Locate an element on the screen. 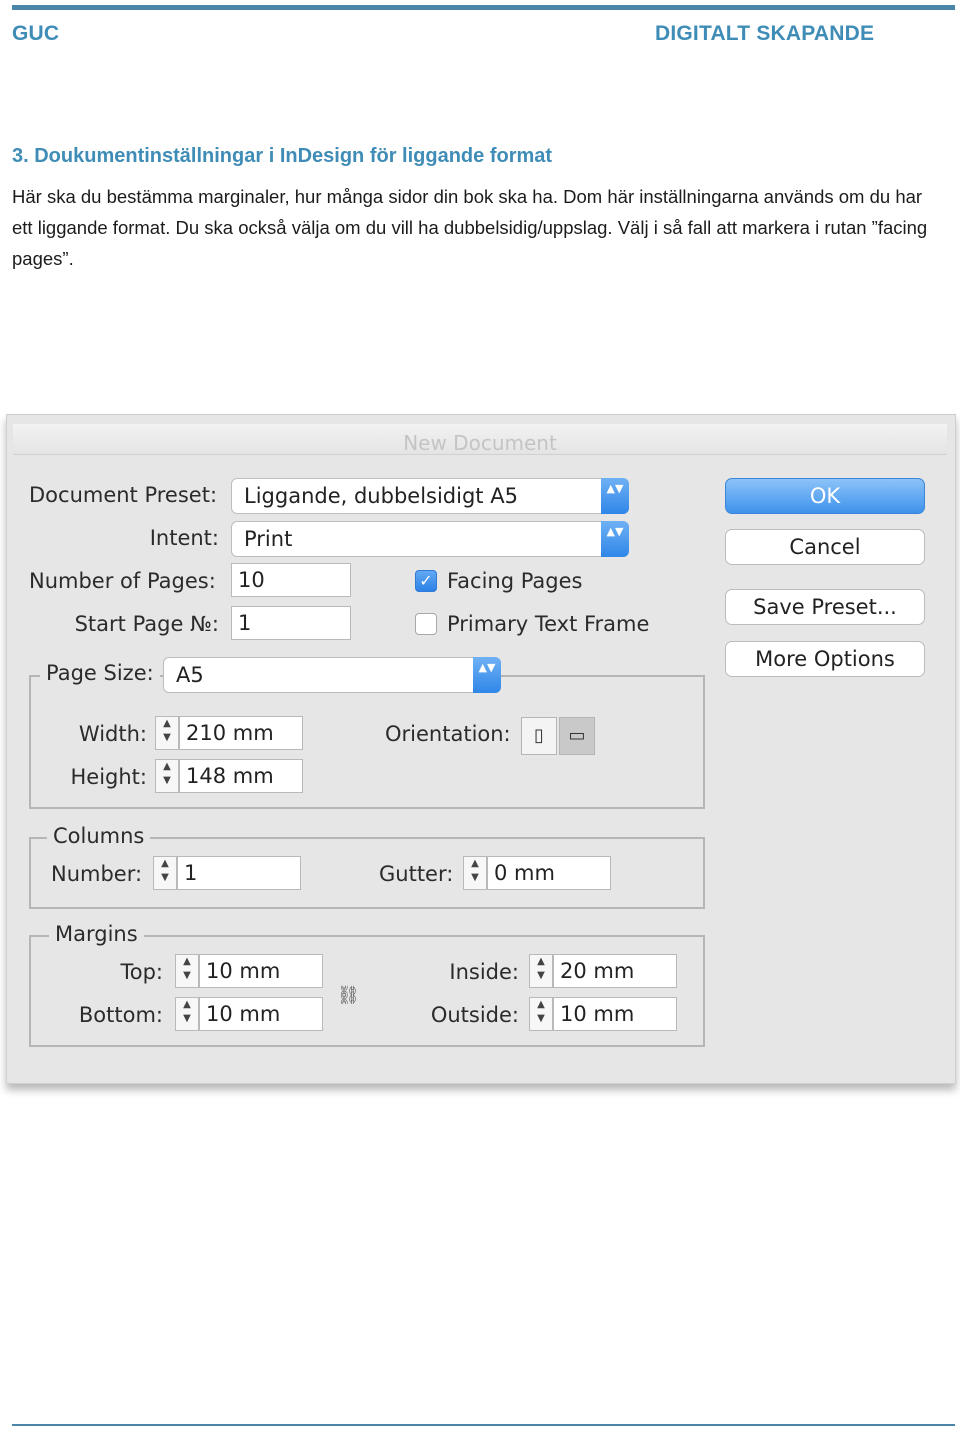 Image resolution: width=960 pixels, height=1433 pixels. top-rule is located at coordinates (483, 7).